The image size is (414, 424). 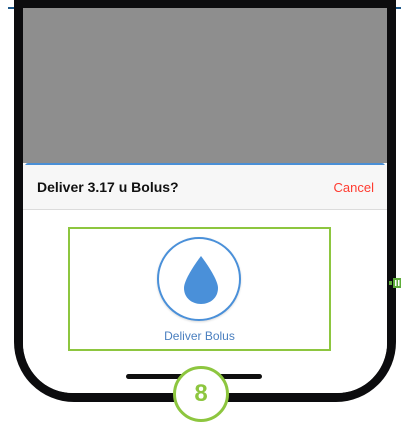 I want to click on deliver-bolus-button, so click(x=199, y=279).